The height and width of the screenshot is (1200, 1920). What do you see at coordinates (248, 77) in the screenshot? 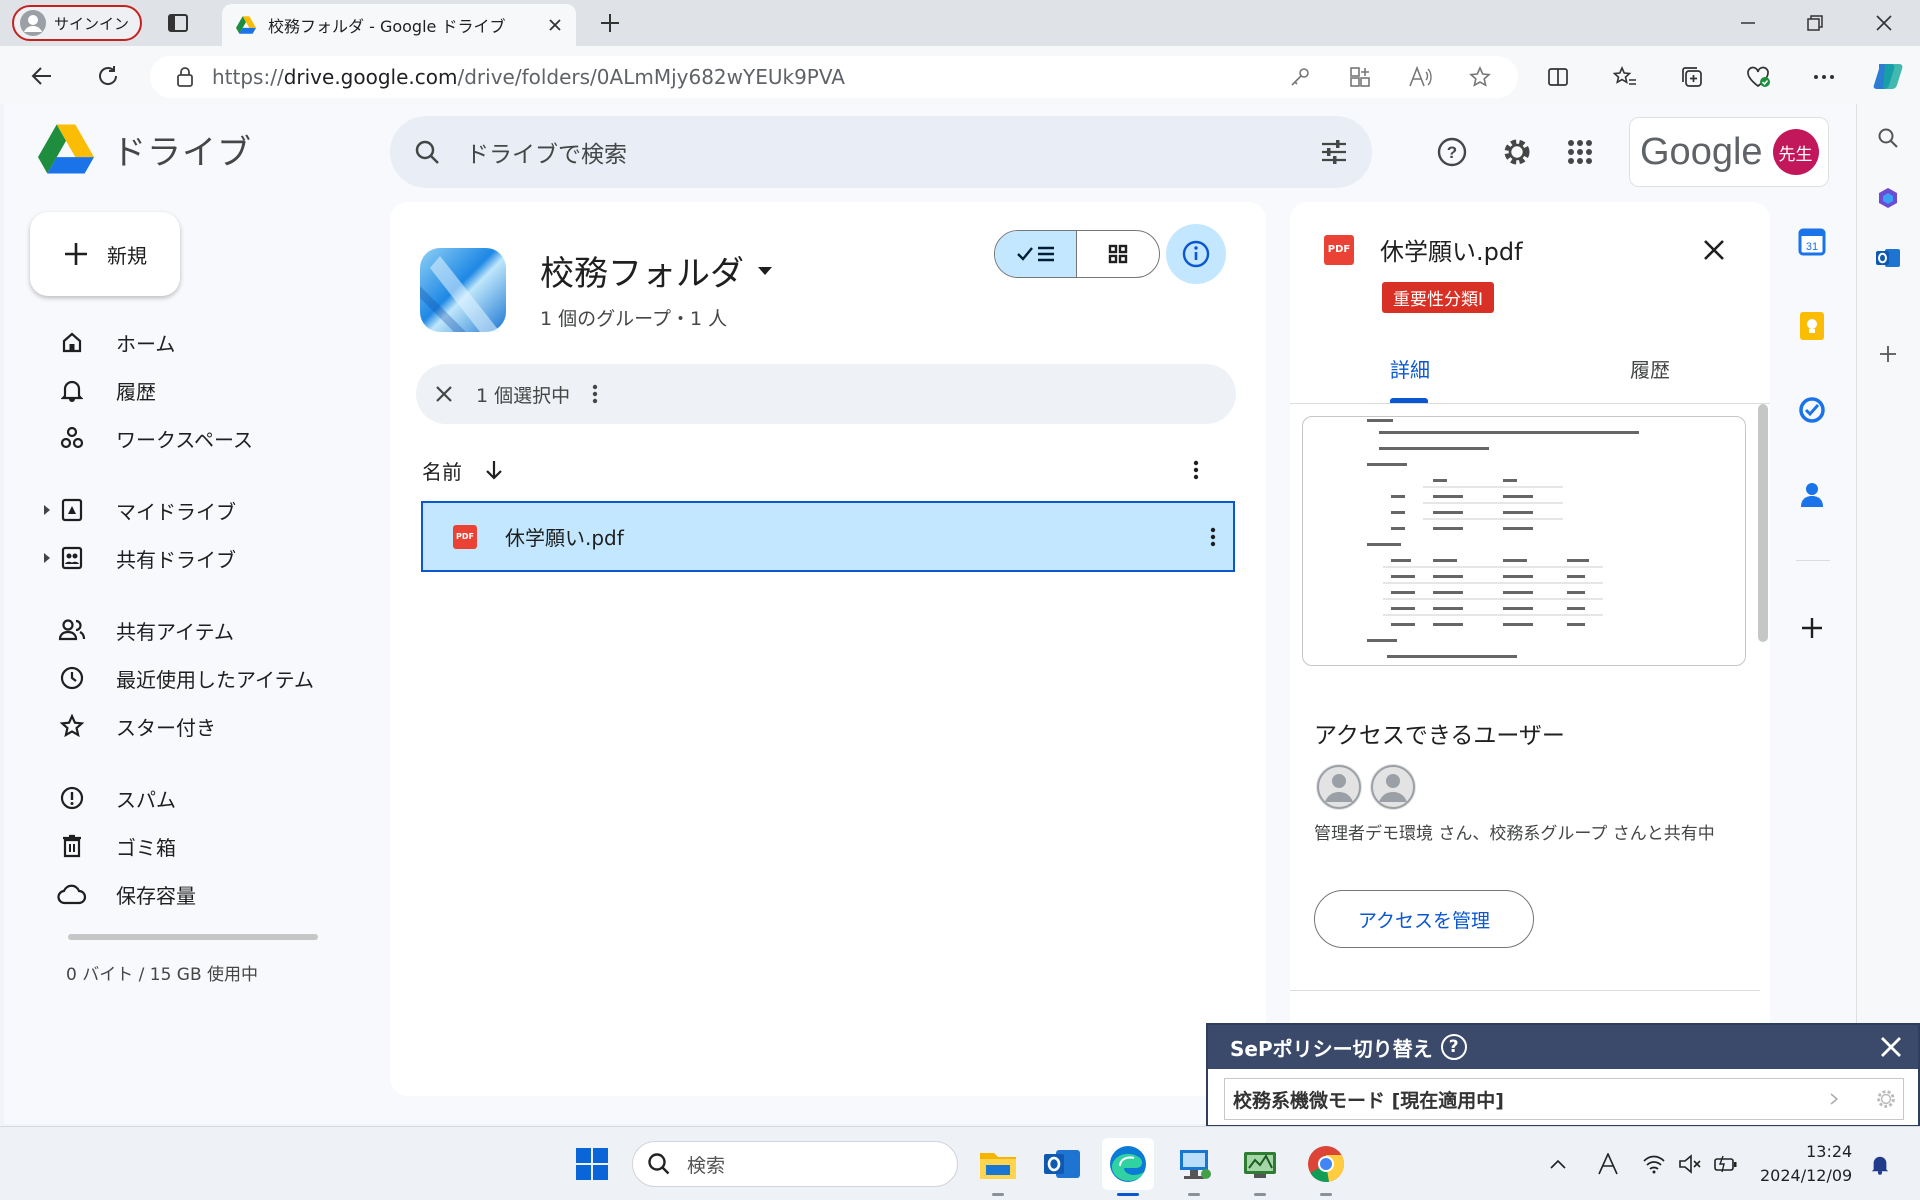
I see `url-prefix: https://` at bounding box center [248, 77].